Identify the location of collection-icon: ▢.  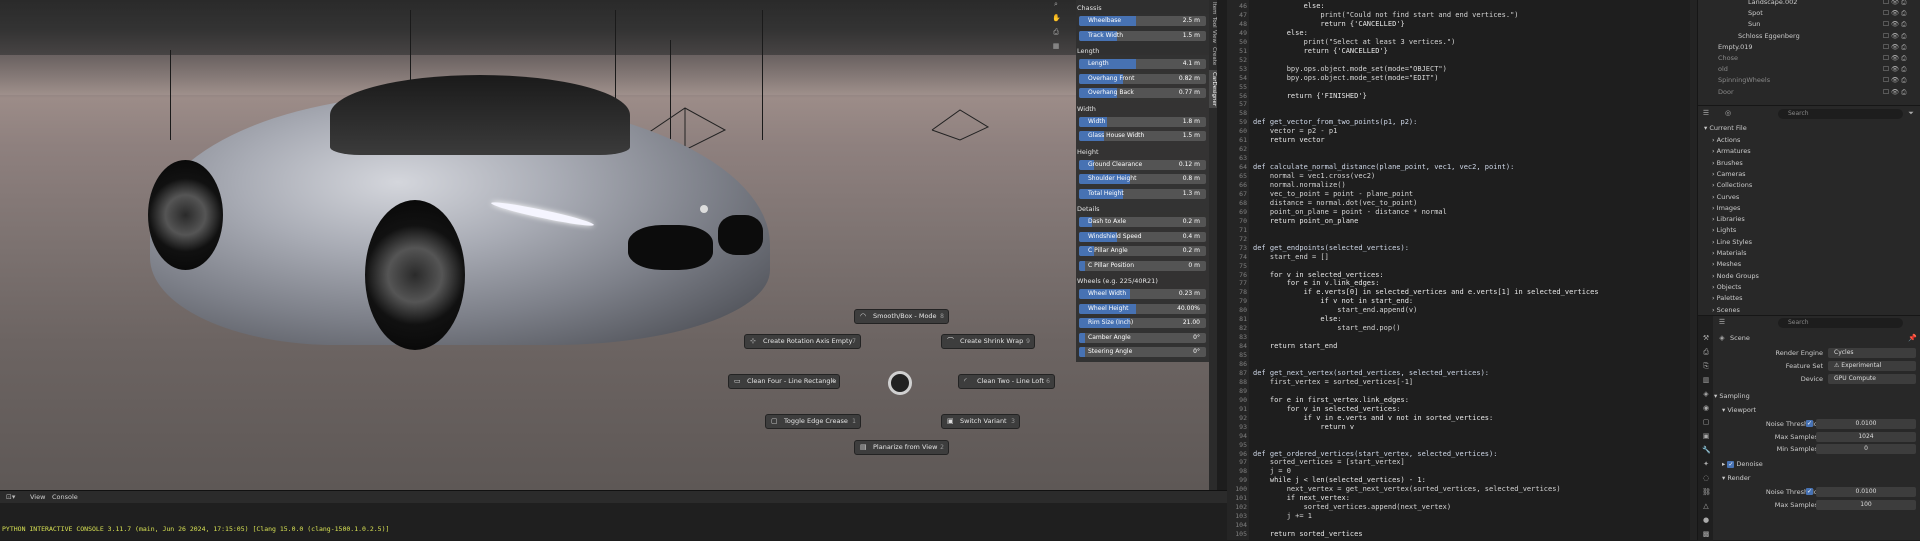
(1706, 422).